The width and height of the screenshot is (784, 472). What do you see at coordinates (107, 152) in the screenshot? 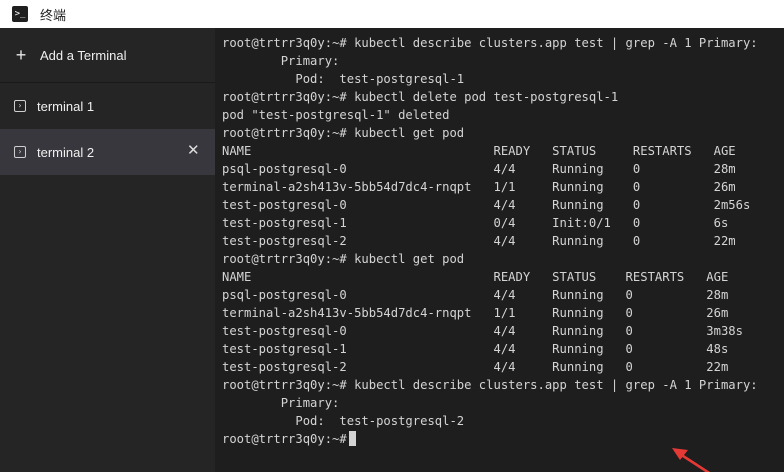
I see `sidebar-item-terminal-2: › terminal 2 ✕` at bounding box center [107, 152].